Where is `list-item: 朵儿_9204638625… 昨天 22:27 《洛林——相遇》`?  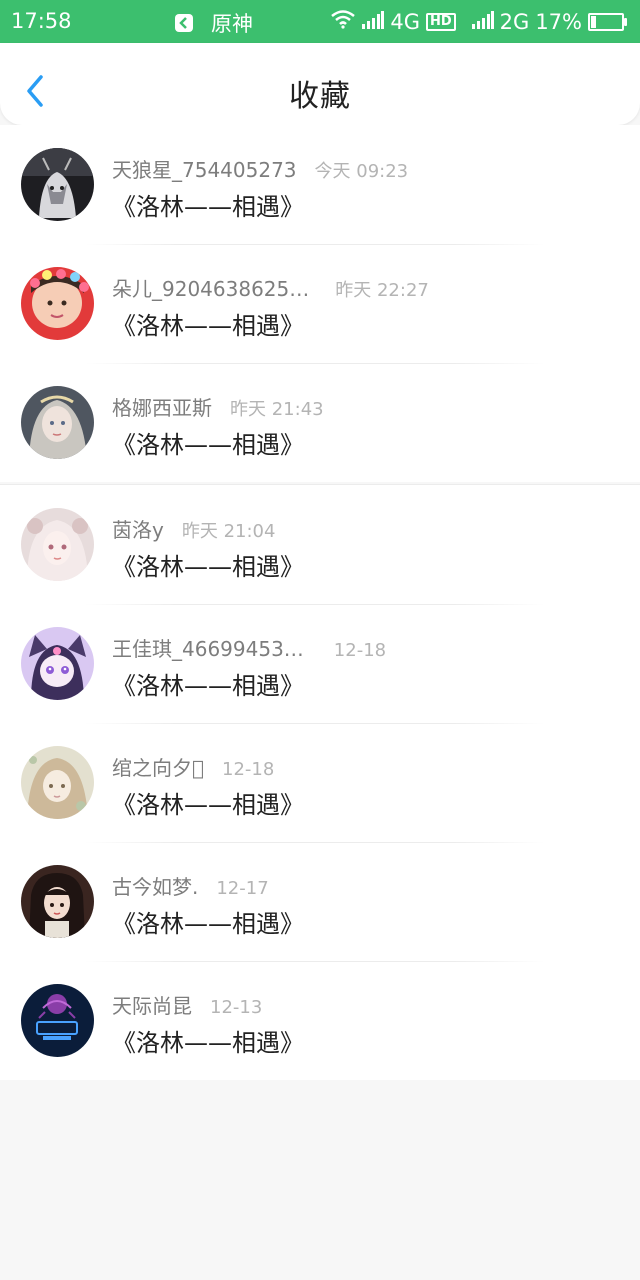
list-item: 朵儿_9204638625… 昨天 22:27 《洛林——相遇》 is located at coordinates (320, 303).